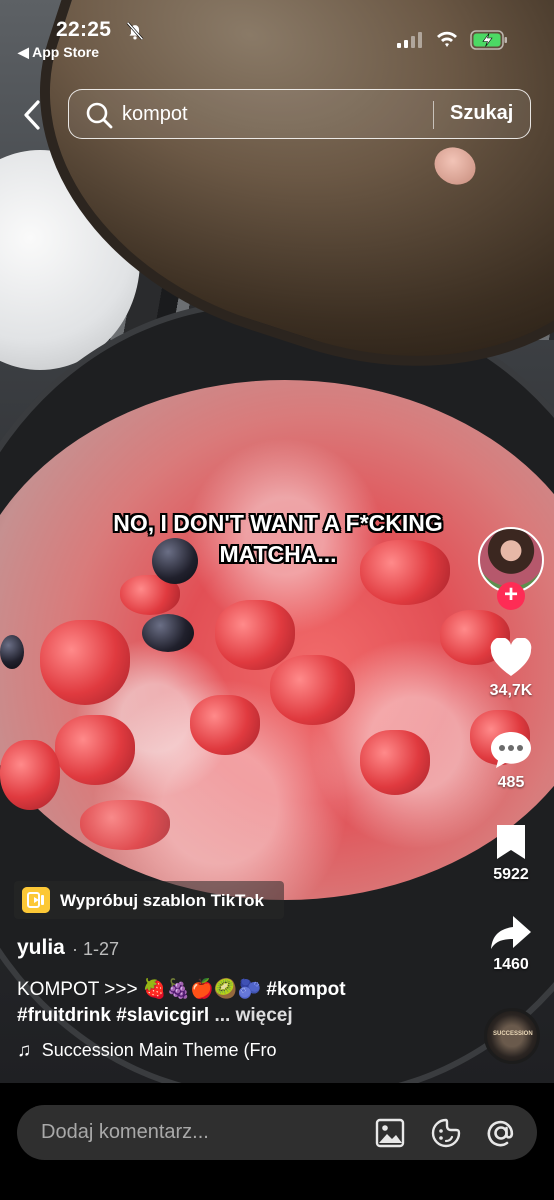 The width and height of the screenshot is (554, 1200). What do you see at coordinates (511, 657) in the screenshot?
I see `heart-icon` at bounding box center [511, 657].